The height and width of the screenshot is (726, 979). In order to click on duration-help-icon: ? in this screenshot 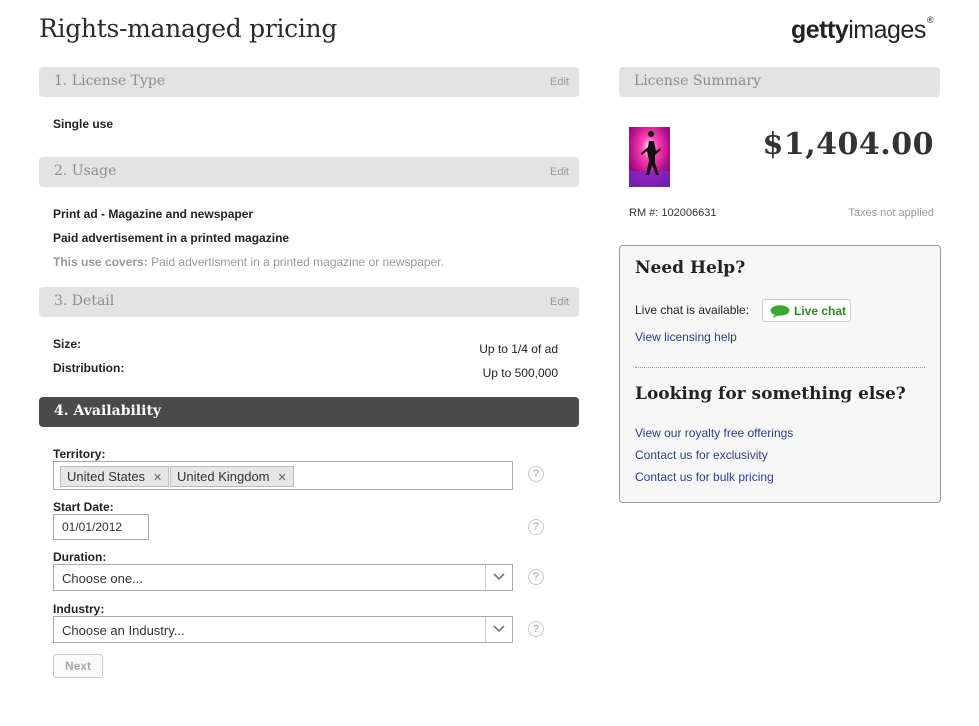, I will do `click(536, 577)`.